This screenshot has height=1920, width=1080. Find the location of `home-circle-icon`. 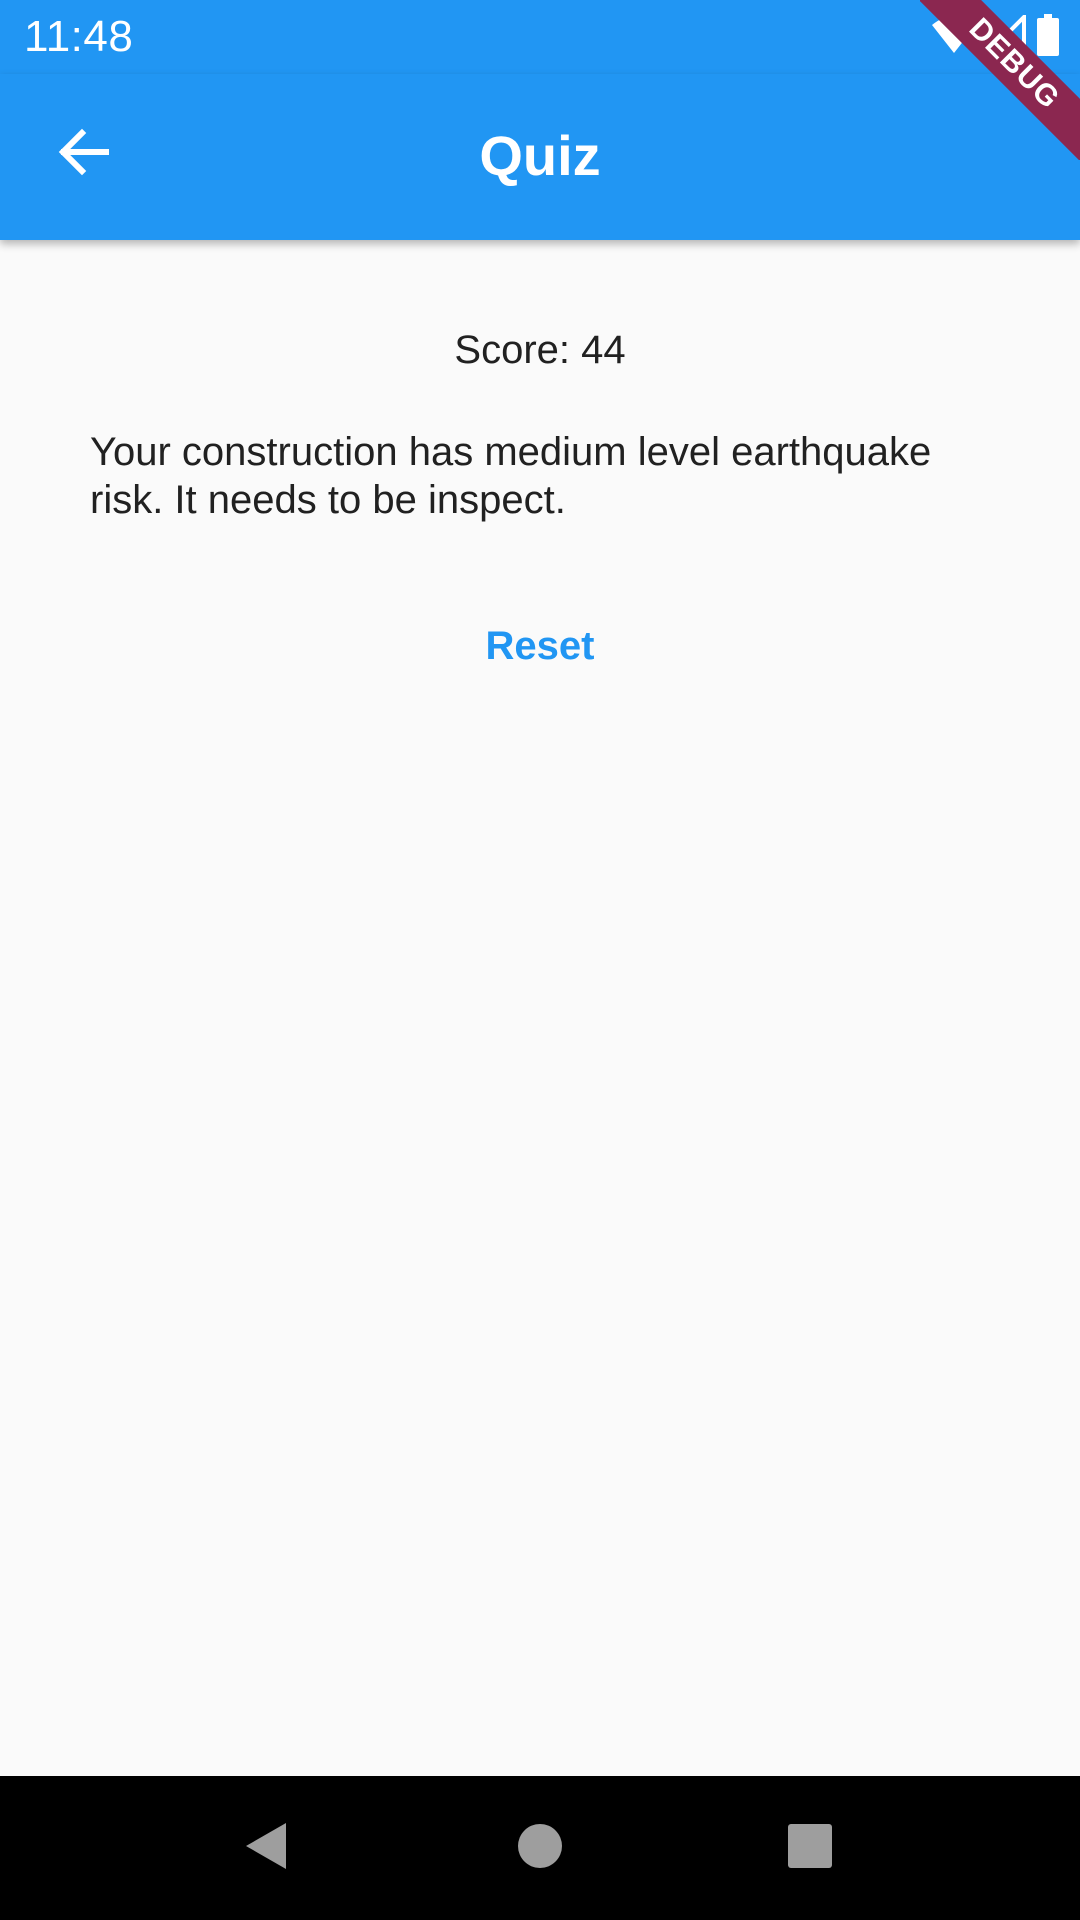

home-circle-icon is located at coordinates (540, 1848).